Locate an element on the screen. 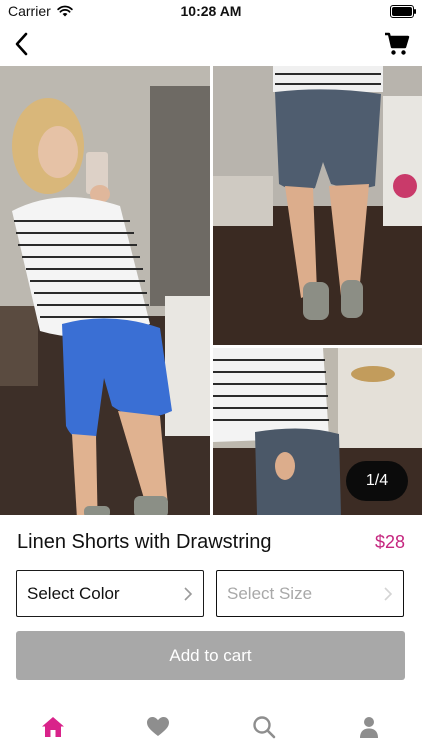 Image resolution: width=422 pixels, height=750 pixels. status-time: 10:28 AM is located at coordinates (211, 11).